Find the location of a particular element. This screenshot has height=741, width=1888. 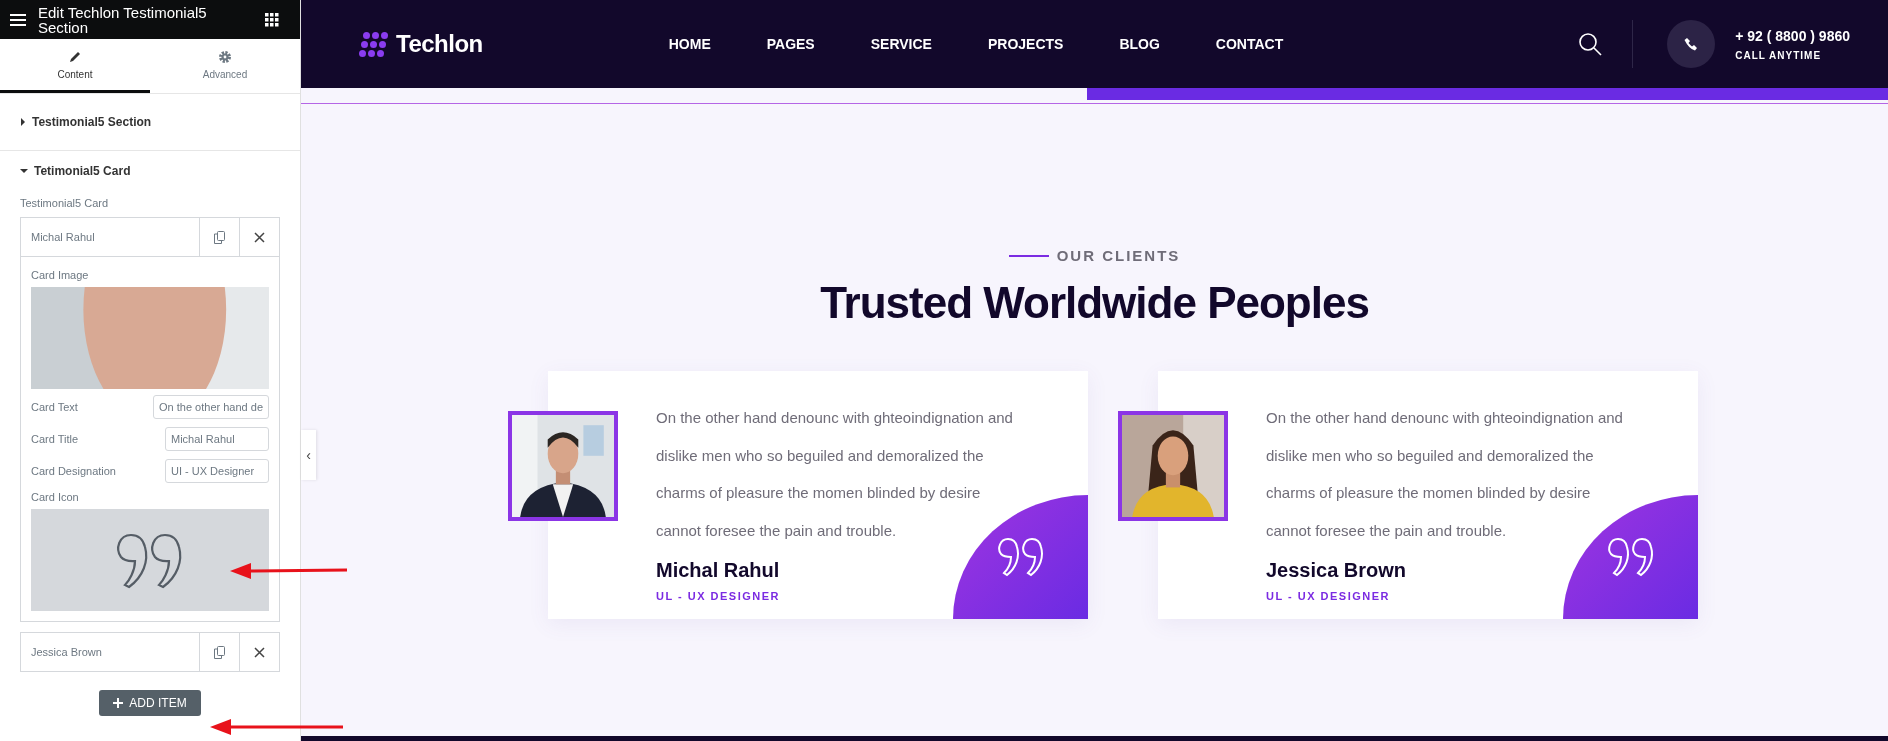

section-toggle: Tetimonial5 Card is located at coordinates (150, 171).